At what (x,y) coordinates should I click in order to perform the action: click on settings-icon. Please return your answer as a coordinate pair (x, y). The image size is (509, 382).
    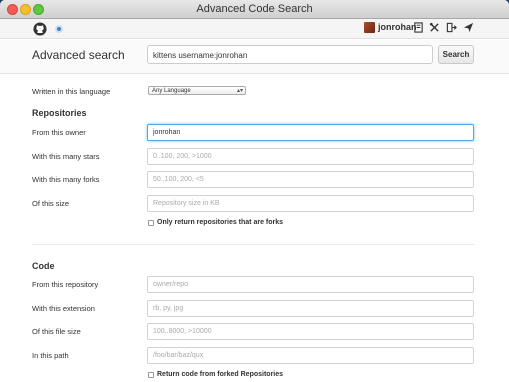
    Looking at the image, I should click on (434, 27).